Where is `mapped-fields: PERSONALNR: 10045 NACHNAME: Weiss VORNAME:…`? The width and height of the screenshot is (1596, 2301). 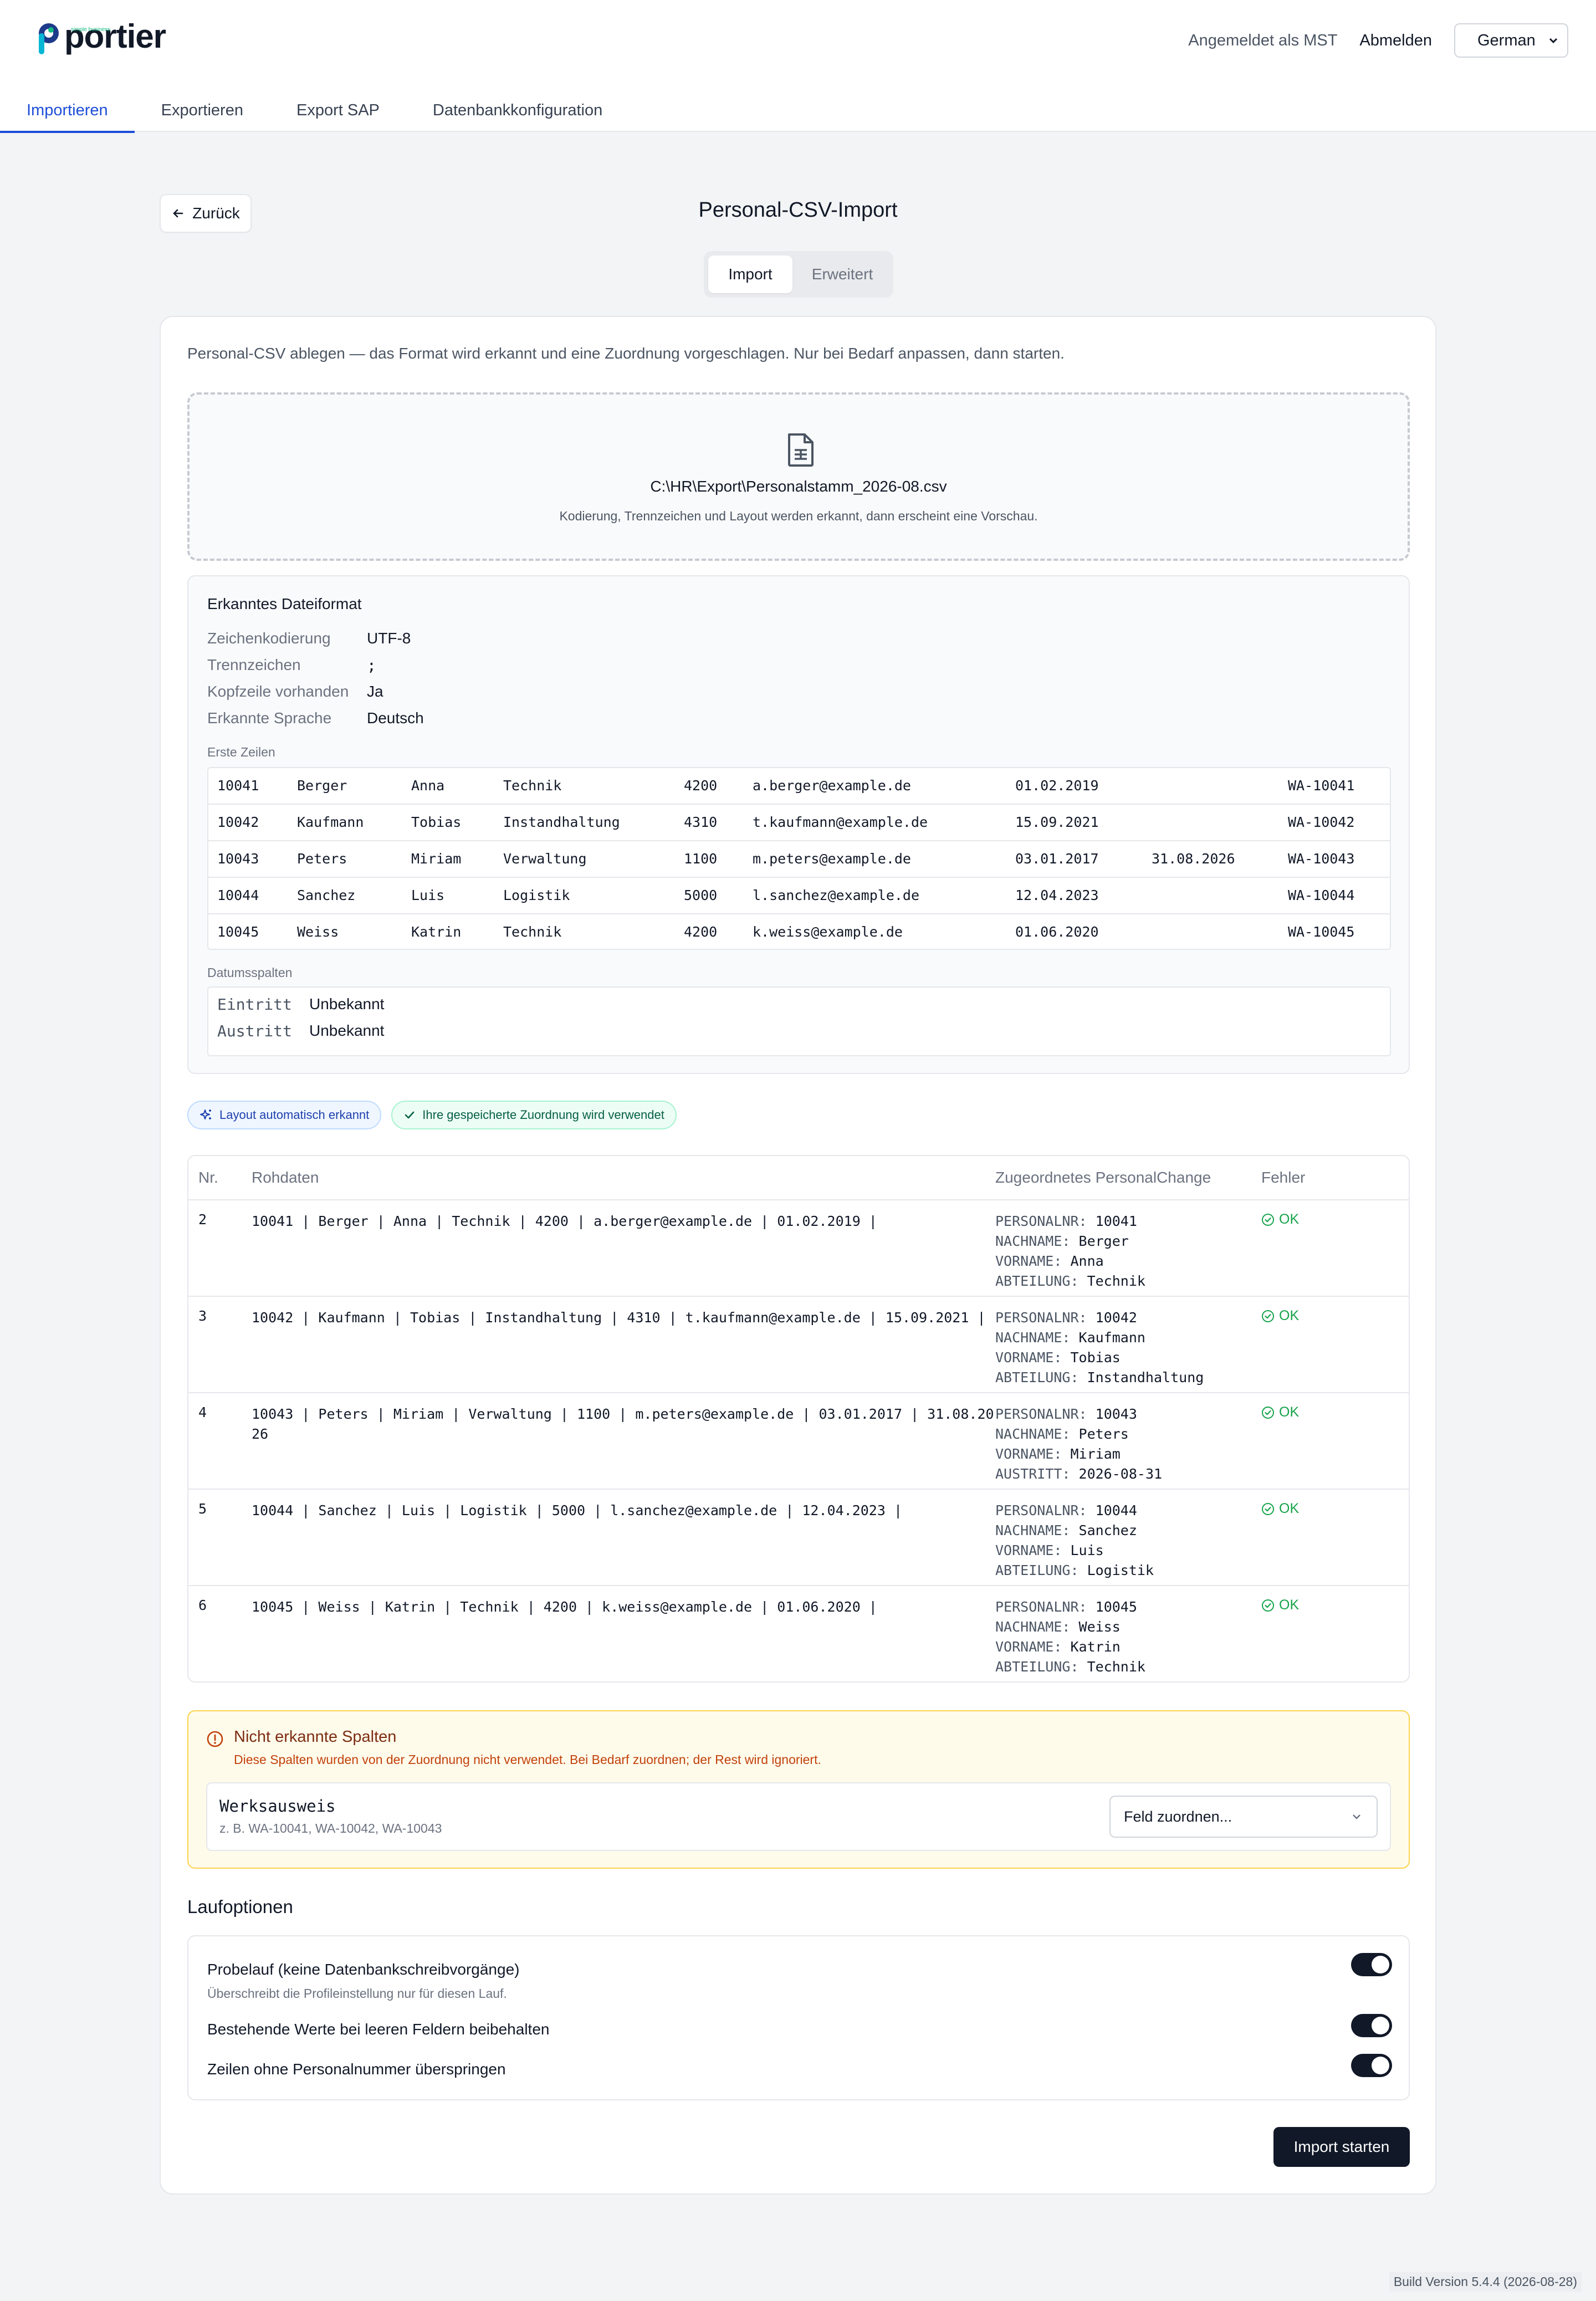 mapped-fields: PERSONALNR: 10045 NACHNAME: Weiss VORNAME:… is located at coordinates (1070, 1637).